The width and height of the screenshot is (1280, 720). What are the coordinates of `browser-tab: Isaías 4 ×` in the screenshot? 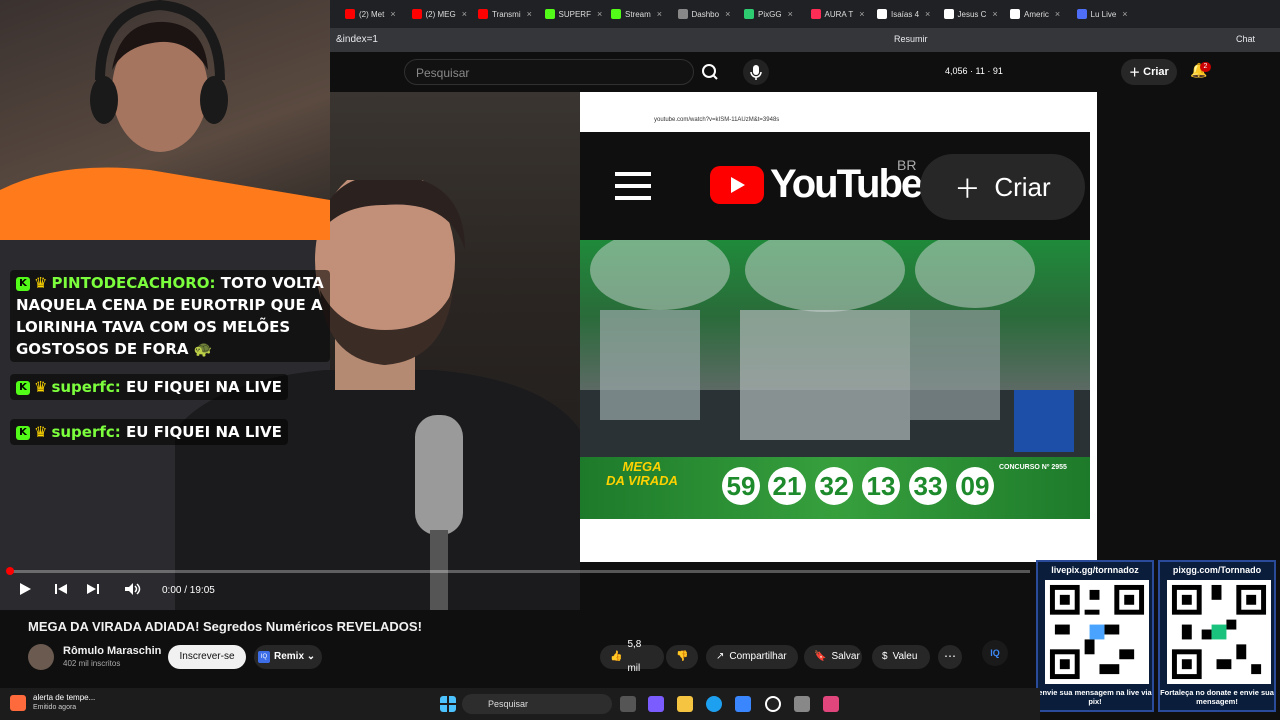 It's located at (908, 14).